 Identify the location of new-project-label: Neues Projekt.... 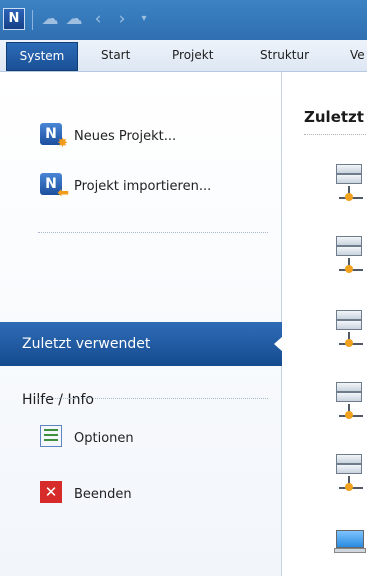
(125, 136).